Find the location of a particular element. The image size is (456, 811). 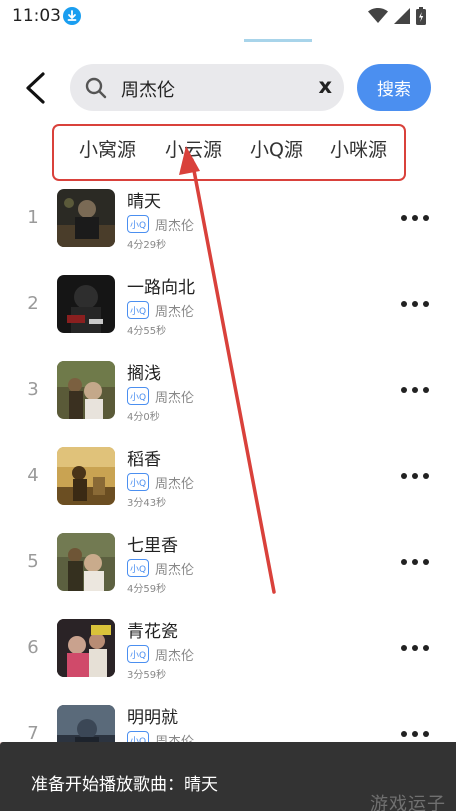

search-icon is located at coordinates (96, 88).